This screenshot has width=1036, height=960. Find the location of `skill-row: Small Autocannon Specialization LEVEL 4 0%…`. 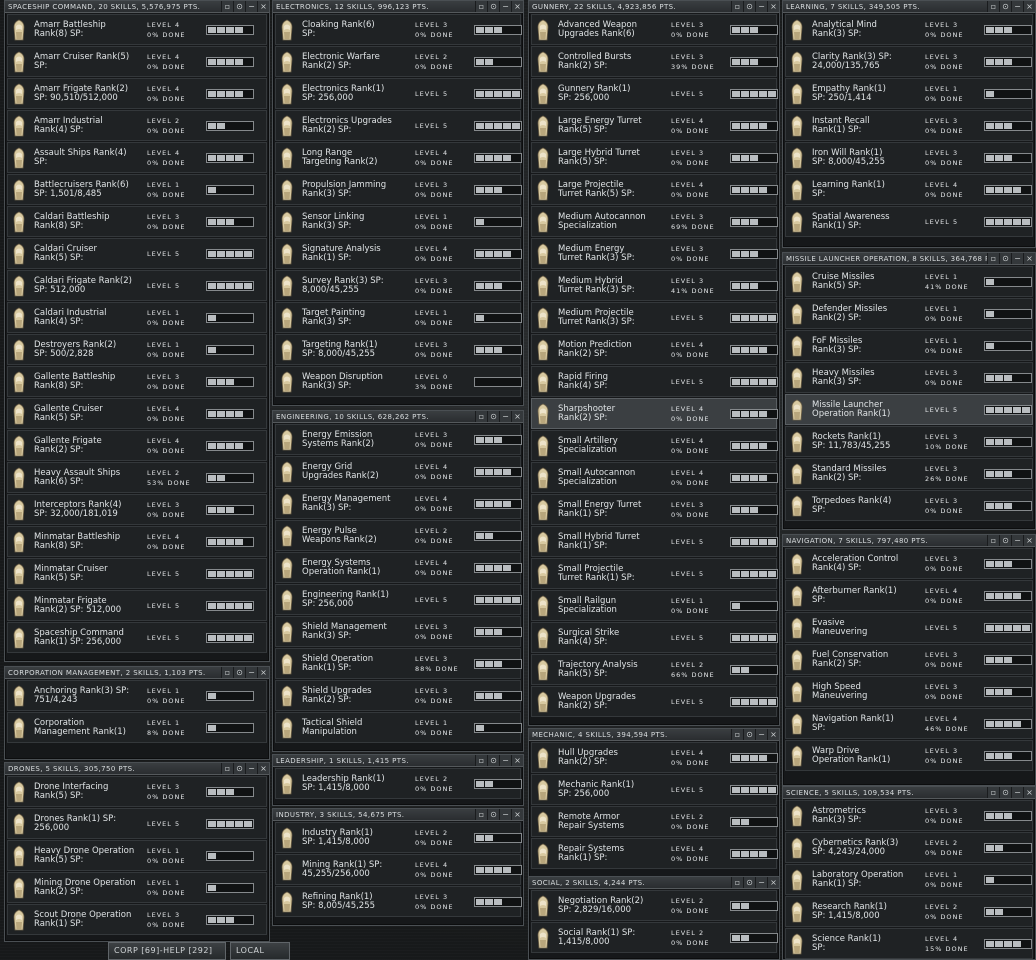

skill-row: Small Autocannon Specialization LEVEL 4 0%… is located at coordinates (654, 477).